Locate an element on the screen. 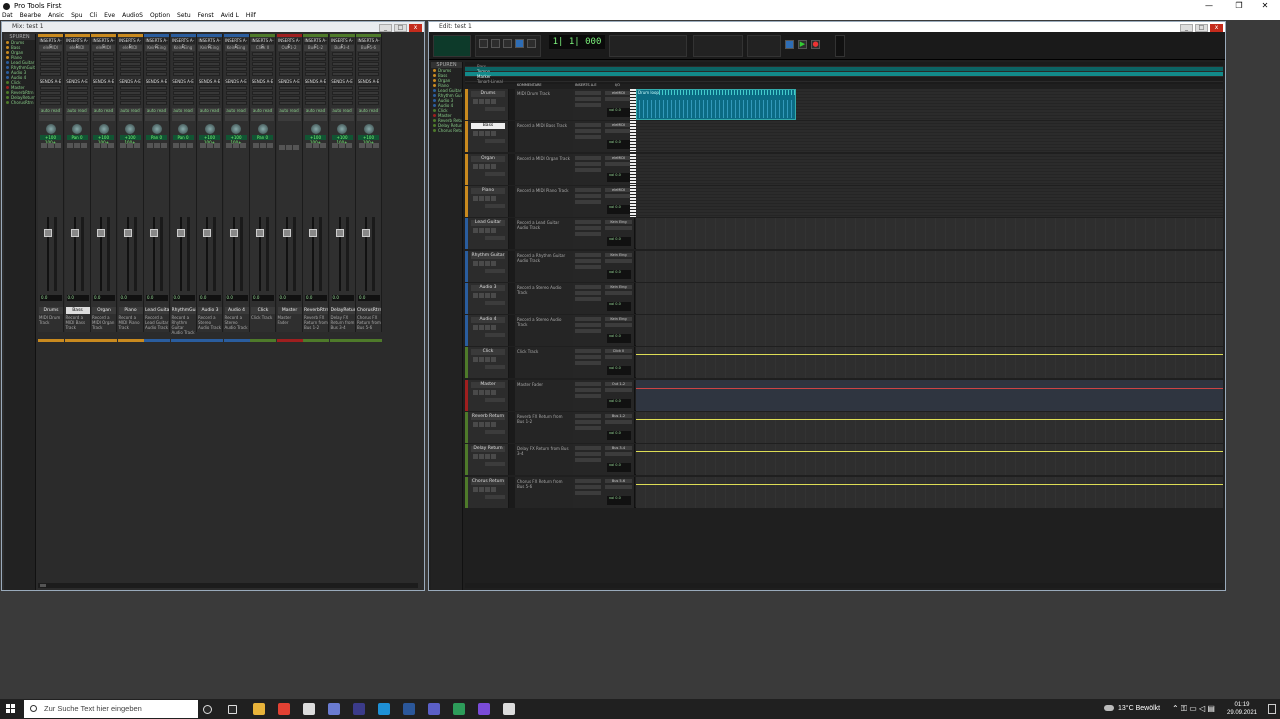 The height and width of the screenshot is (719, 1280). edit-mode-group is located at coordinates (452, 46).